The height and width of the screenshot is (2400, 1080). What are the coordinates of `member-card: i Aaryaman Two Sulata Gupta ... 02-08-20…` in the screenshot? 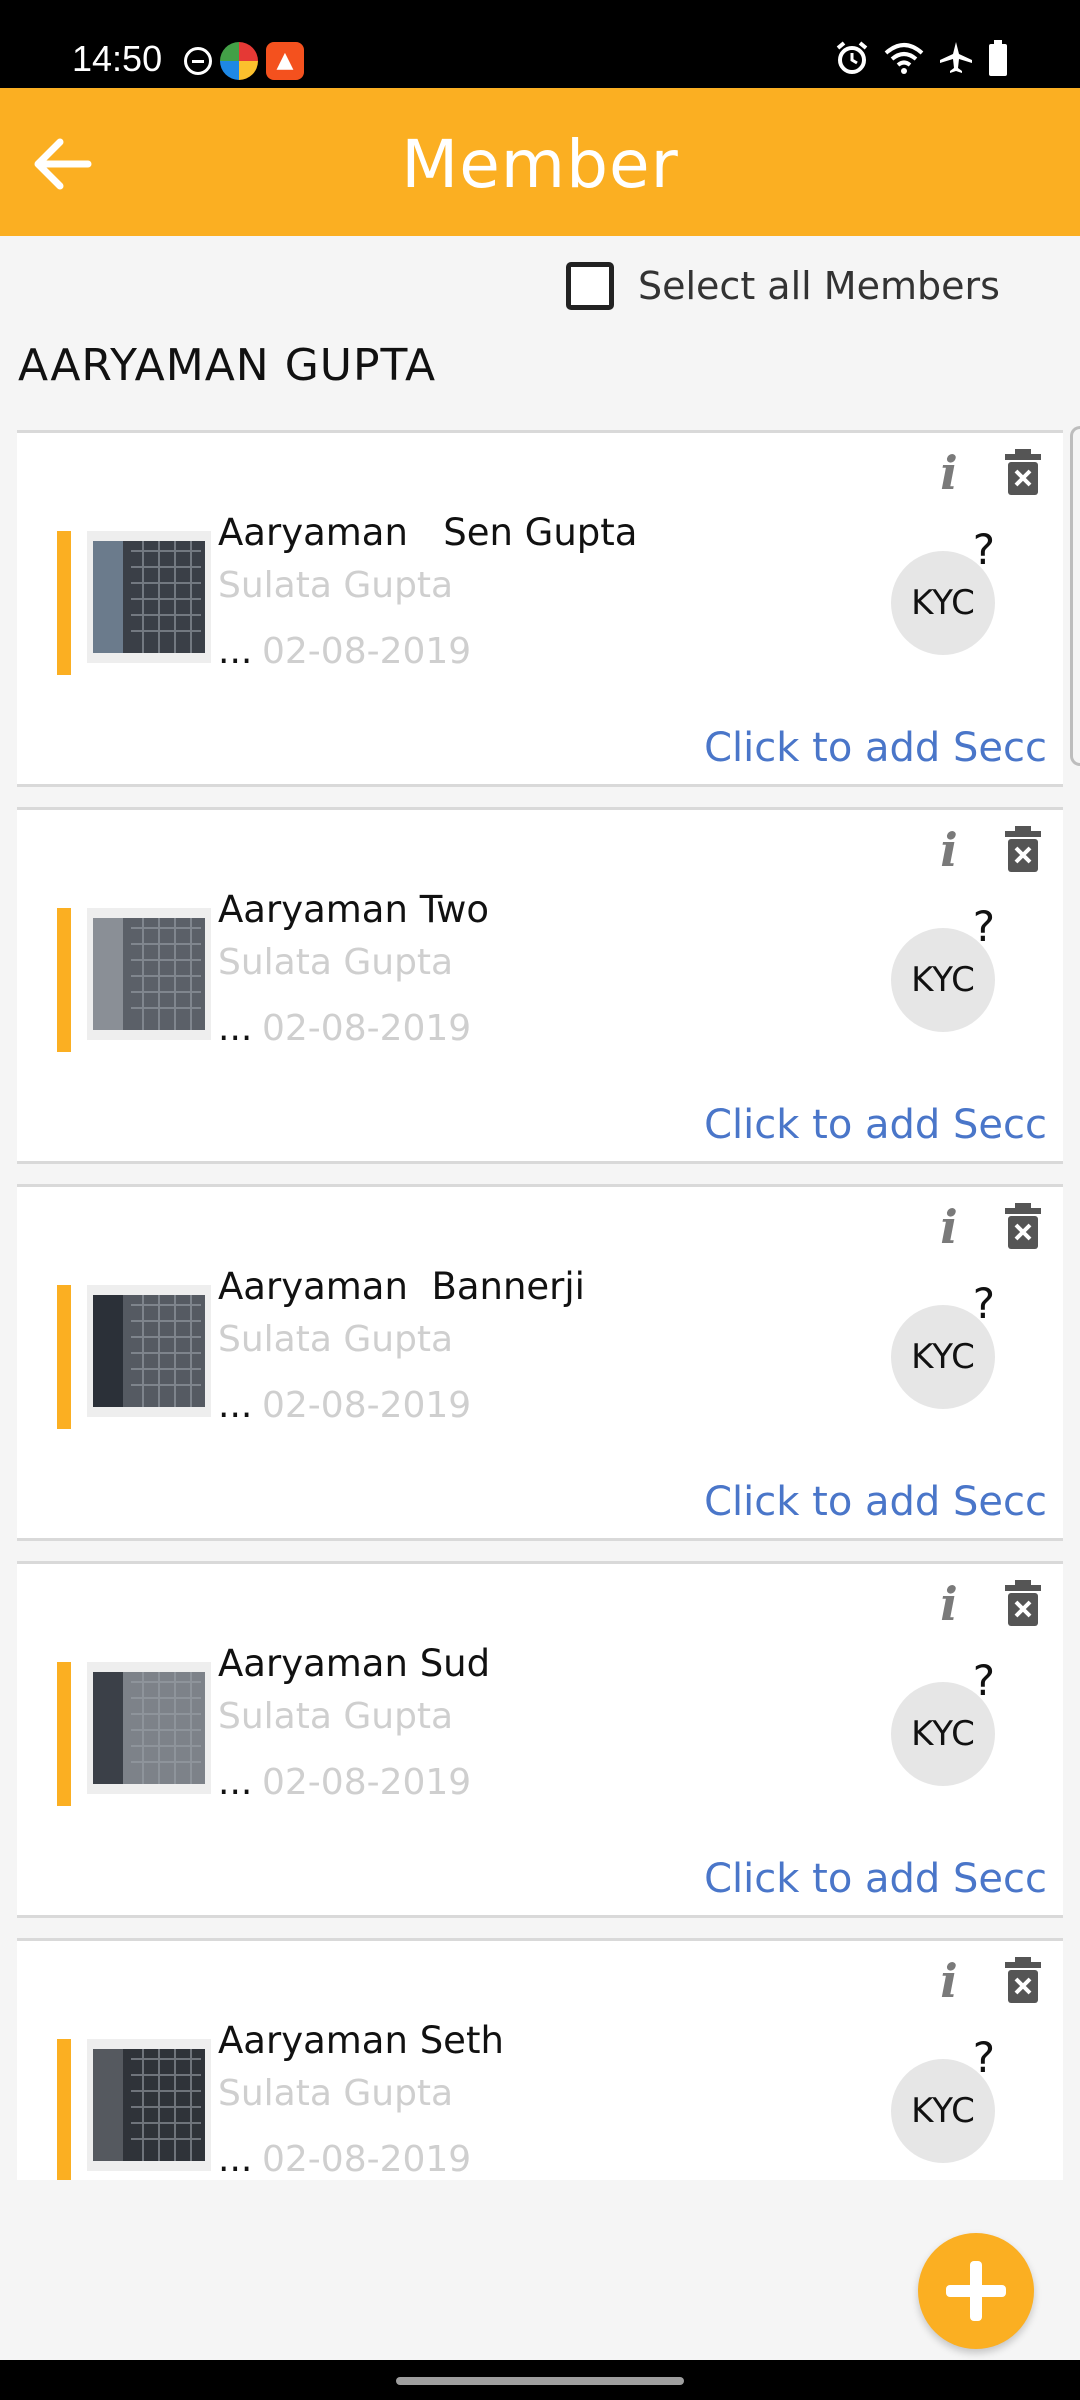 It's located at (540, 985).